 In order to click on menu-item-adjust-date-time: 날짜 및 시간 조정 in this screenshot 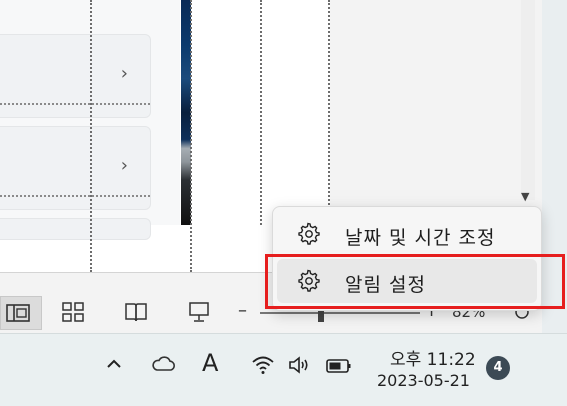, I will do `click(407, 234)`.